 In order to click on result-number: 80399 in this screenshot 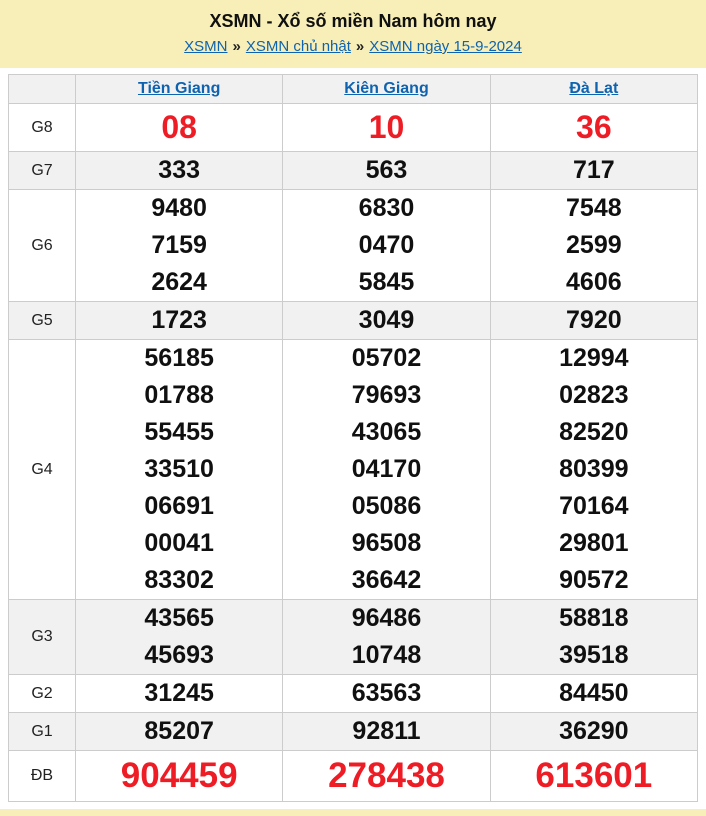, I will do `click(594, 469)`.